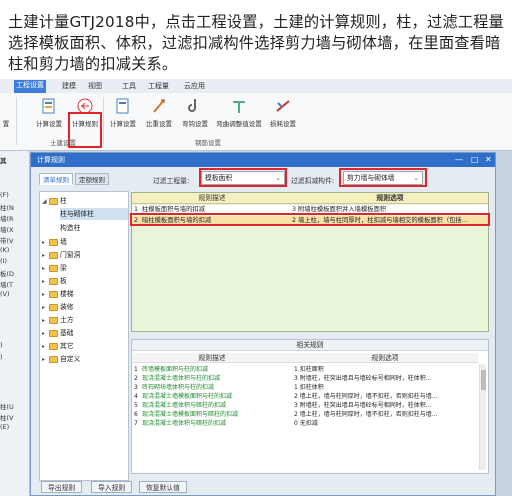  I want to click on hook-settings-button: 弯钩设置, so click(195, 115).